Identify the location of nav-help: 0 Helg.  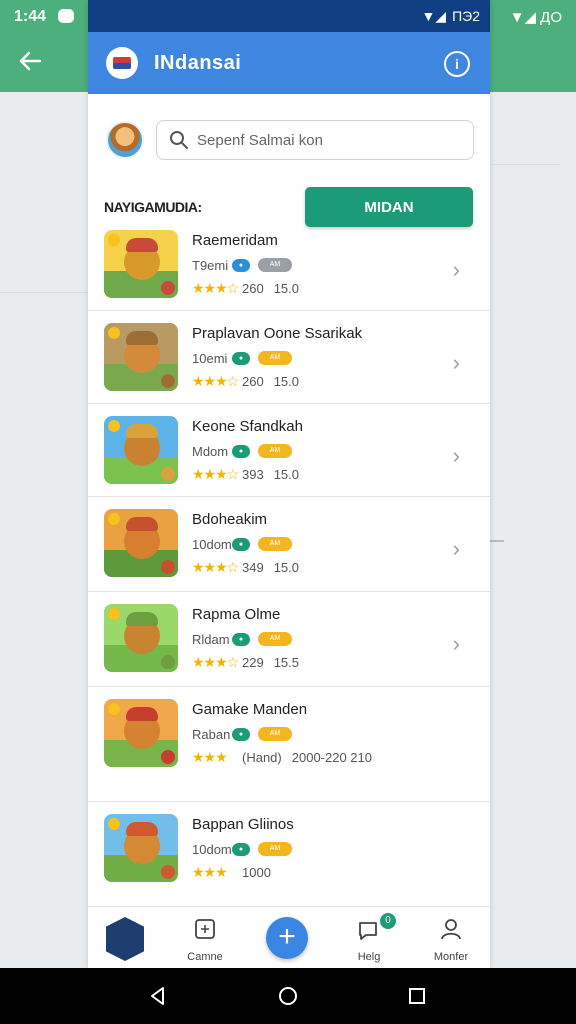
(369, 937).